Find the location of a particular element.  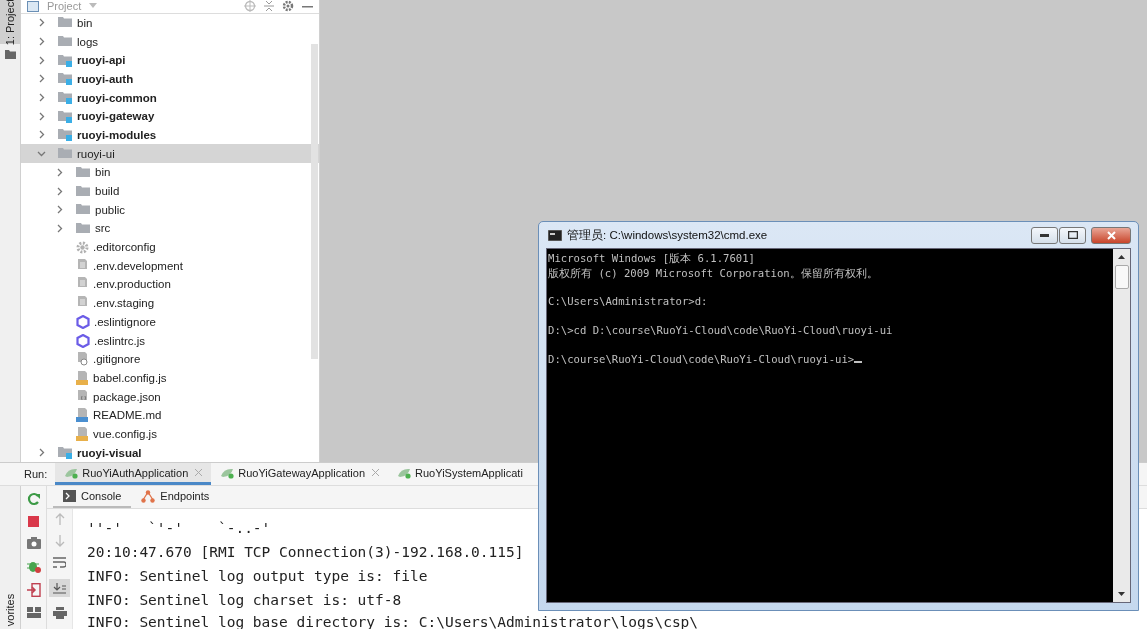

print-icon is located at coordinates (59, 613).